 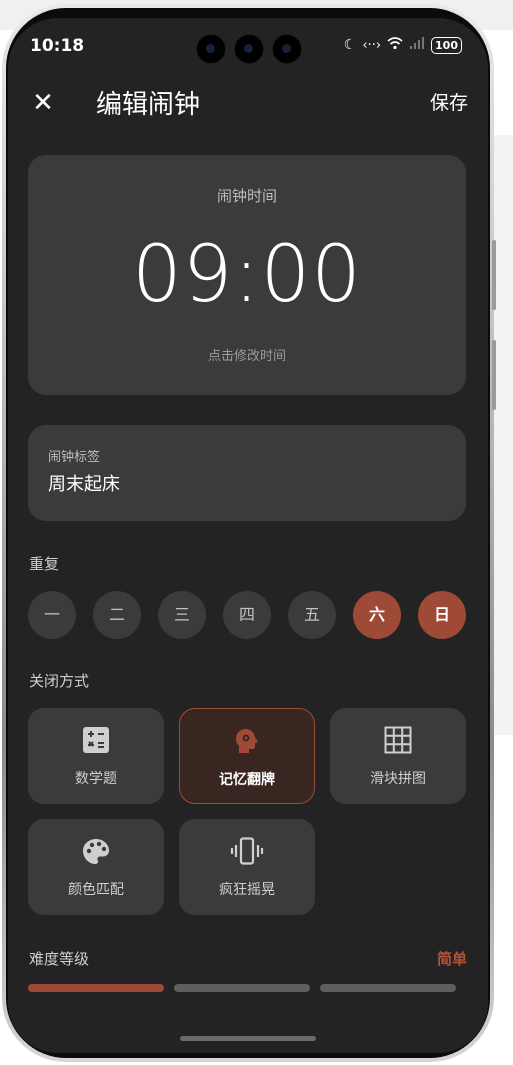 What do you see at coordinates (247, 473) in the screenshot?
I see `alarm-label-card: 闹钟标签 周末起床` at bounding box center [247, 473].